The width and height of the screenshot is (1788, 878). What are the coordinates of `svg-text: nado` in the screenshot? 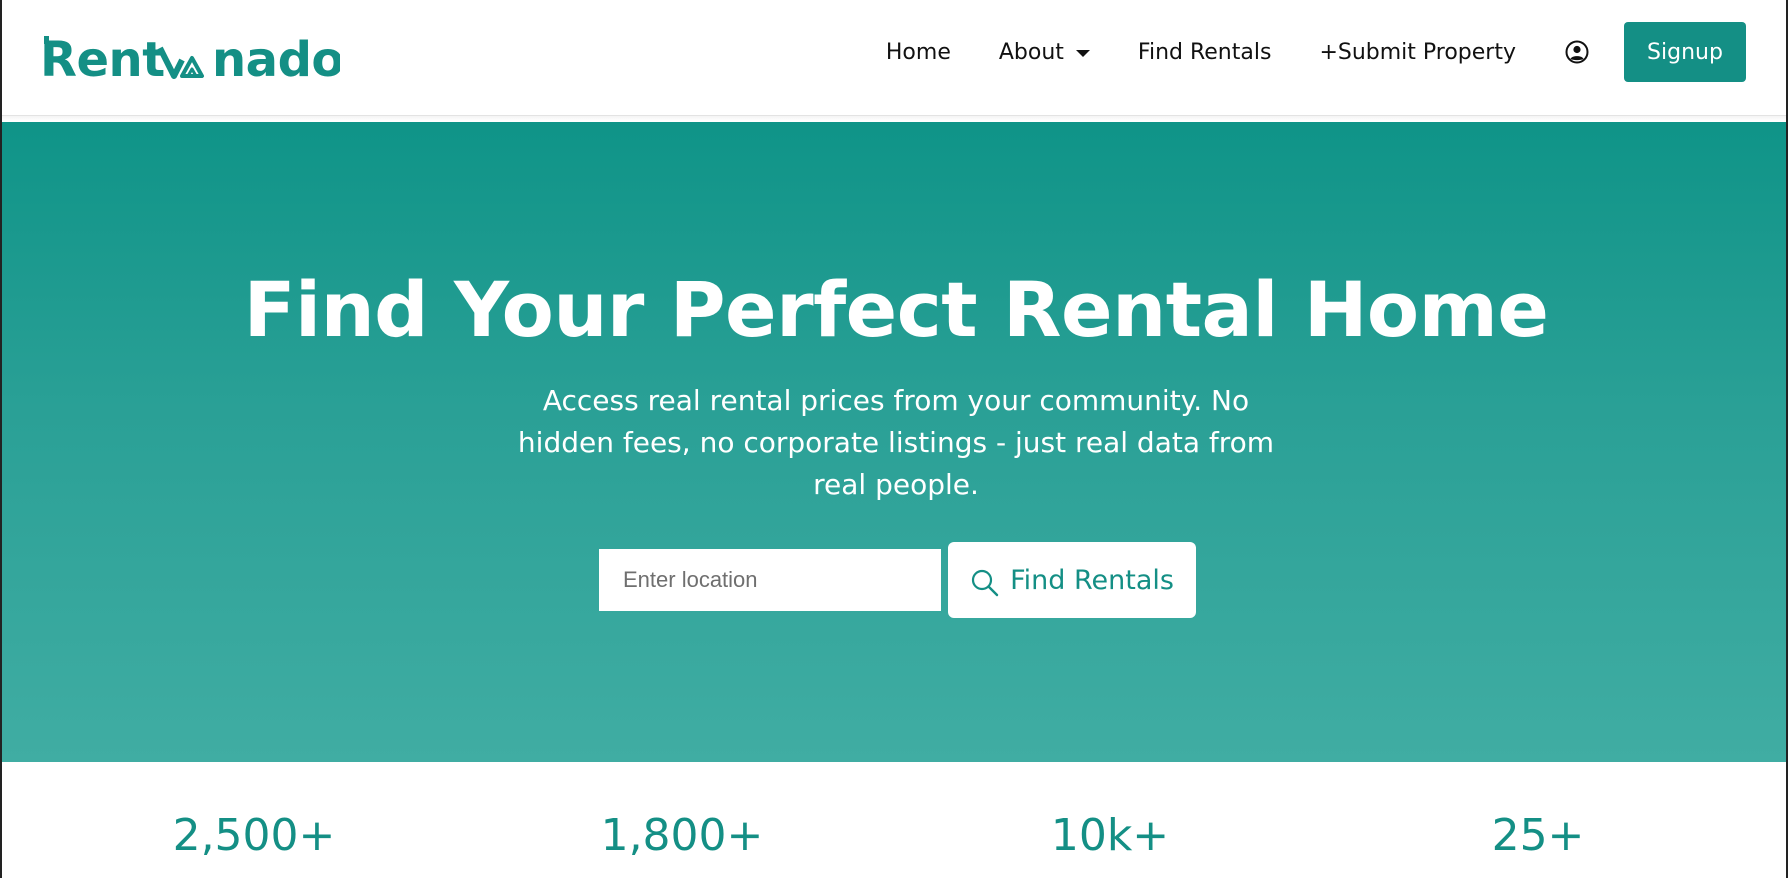 It's located at (276, 59).